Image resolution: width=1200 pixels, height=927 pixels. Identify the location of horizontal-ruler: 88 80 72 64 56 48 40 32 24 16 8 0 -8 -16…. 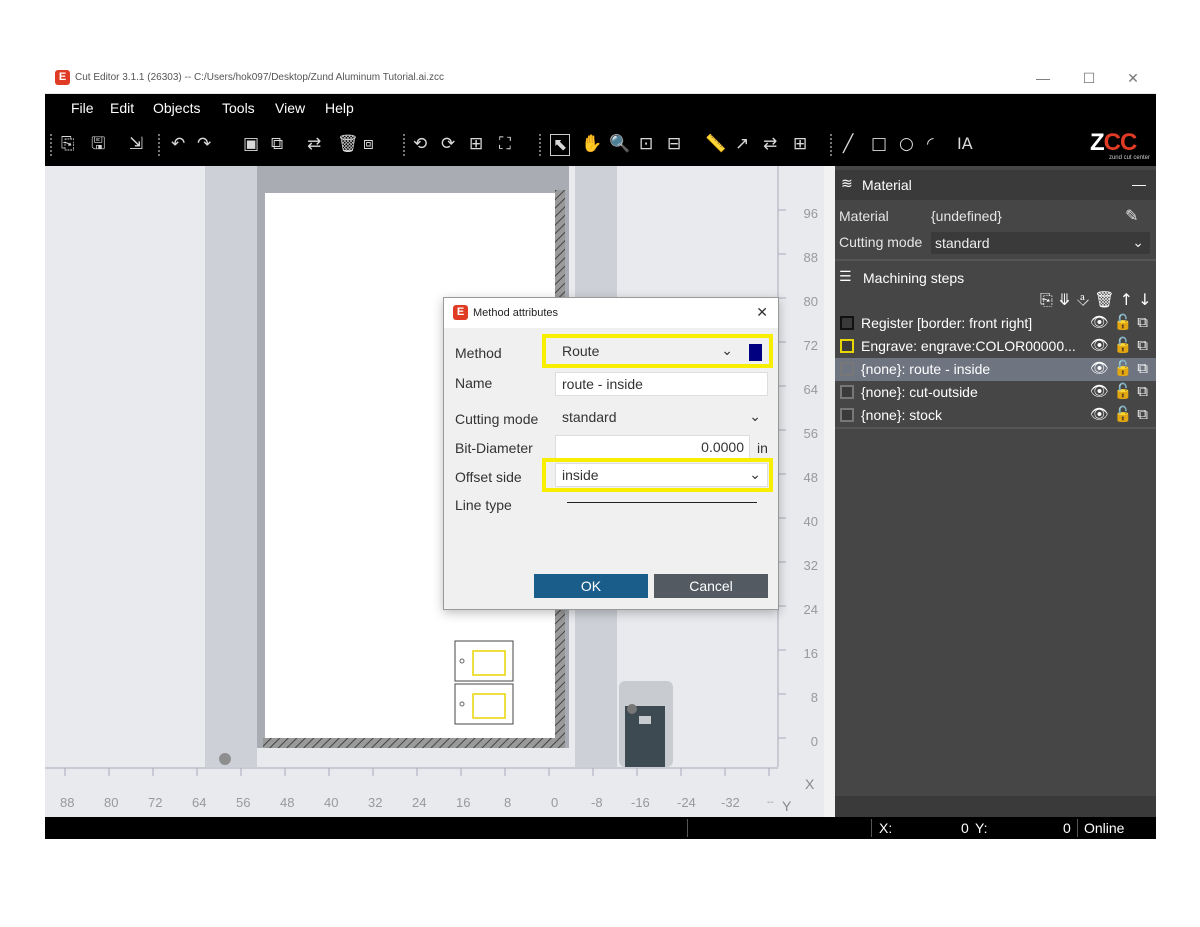
(434, 792).